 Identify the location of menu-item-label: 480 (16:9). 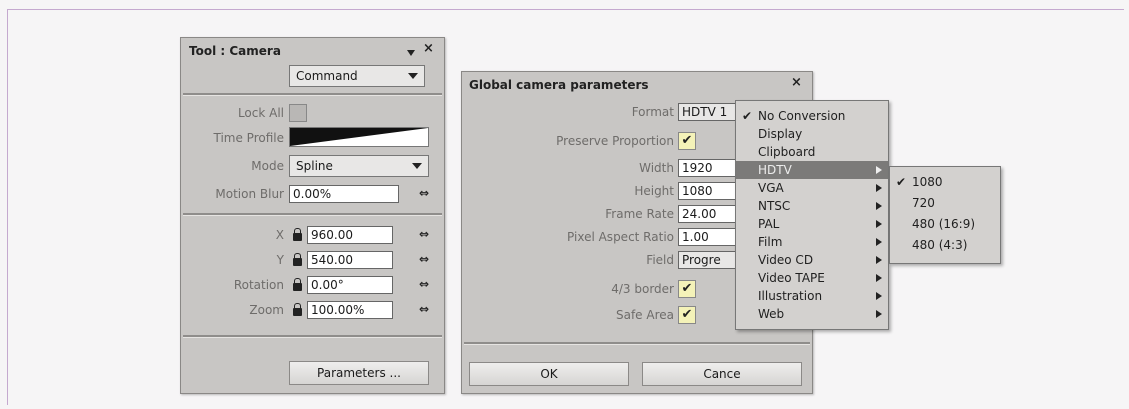
(944, 224).